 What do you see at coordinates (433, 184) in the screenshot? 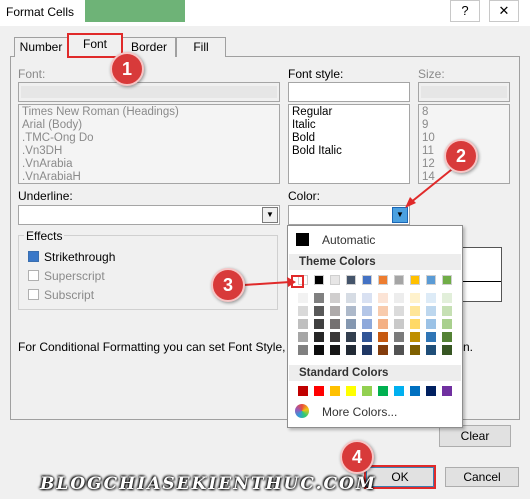
I see `arrow-2-line` at bounding box center [433, 184].